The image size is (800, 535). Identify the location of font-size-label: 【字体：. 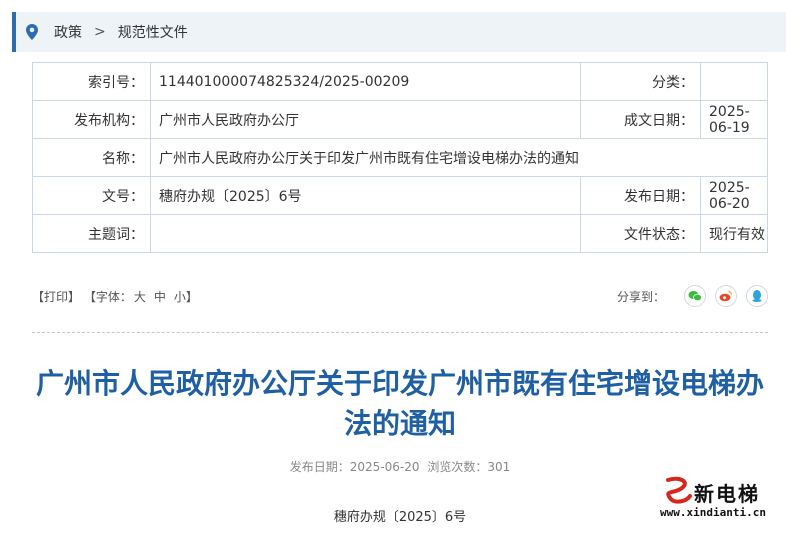
(107, 296).